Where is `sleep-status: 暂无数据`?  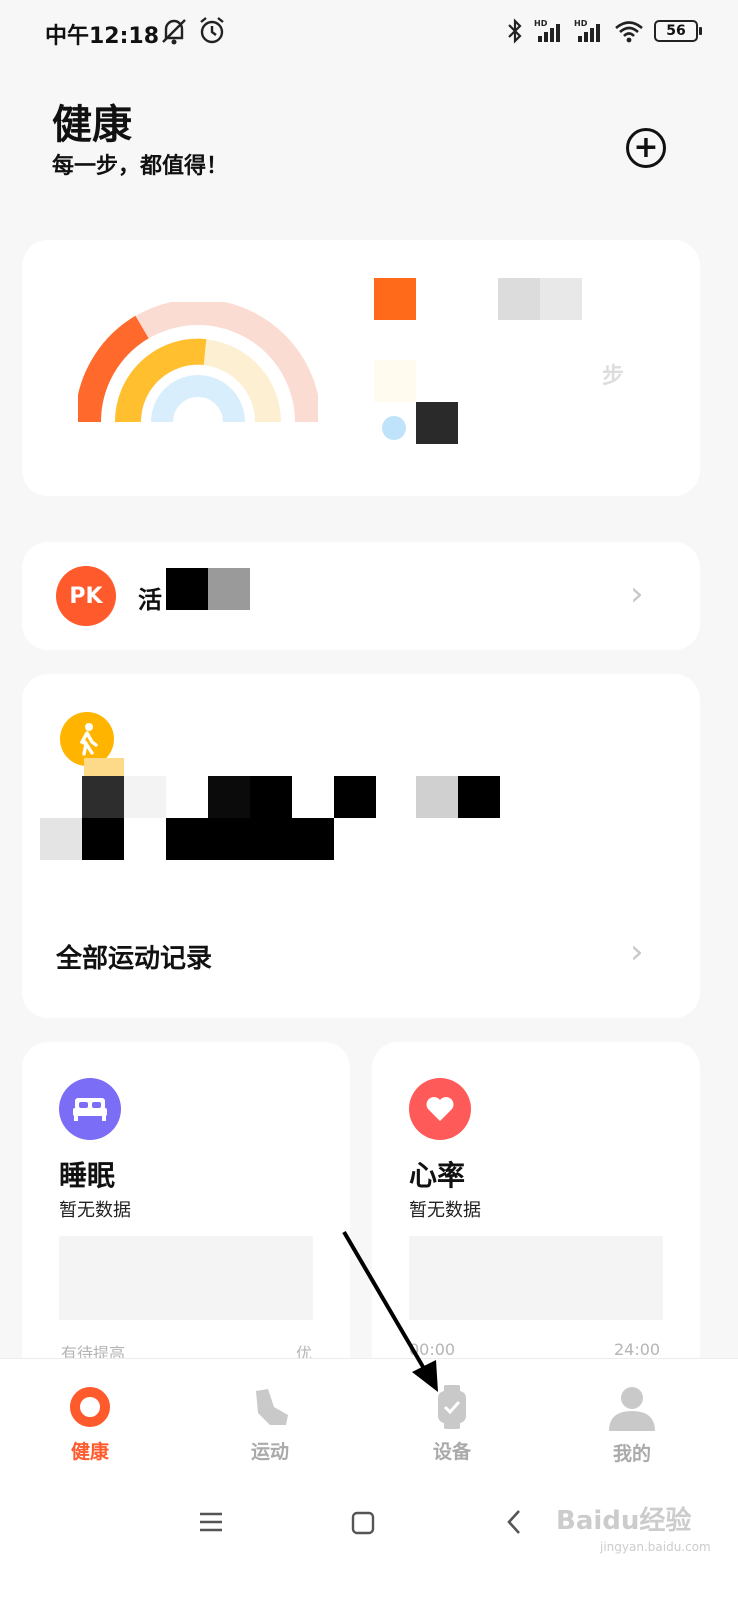
sleep-status: 暂无数据 is located at coordinates (95, 1210).